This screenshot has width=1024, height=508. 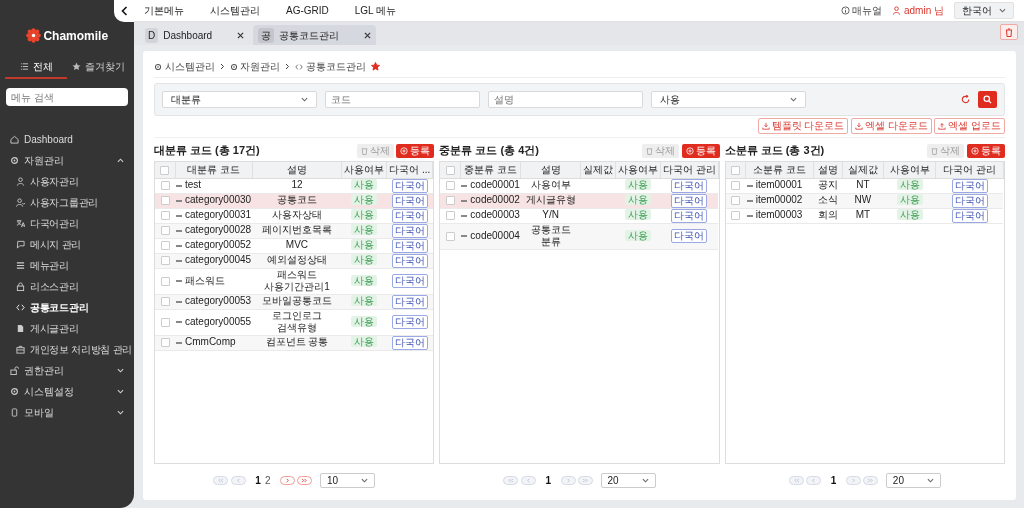 What do you see at coordinates (294, 301) in the screenshot?
I see `table-row: category00053 모바일공통코드 사용 다국어` at bounding box center [294, 301].